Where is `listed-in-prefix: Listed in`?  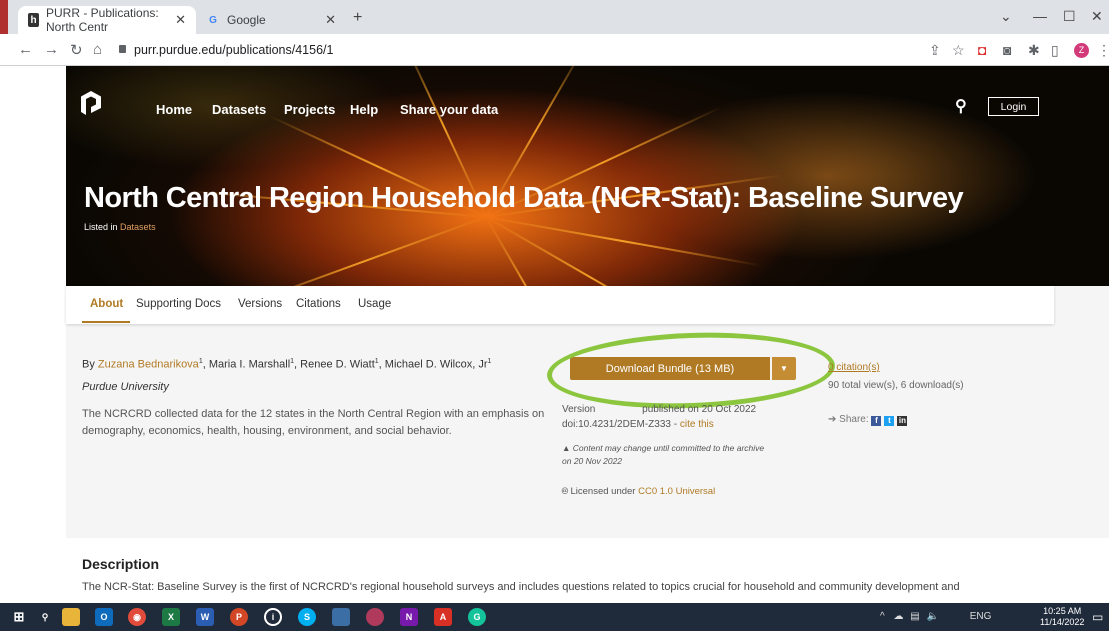 listed-in-prefix: Listed in is located at coordinates (101, 227).